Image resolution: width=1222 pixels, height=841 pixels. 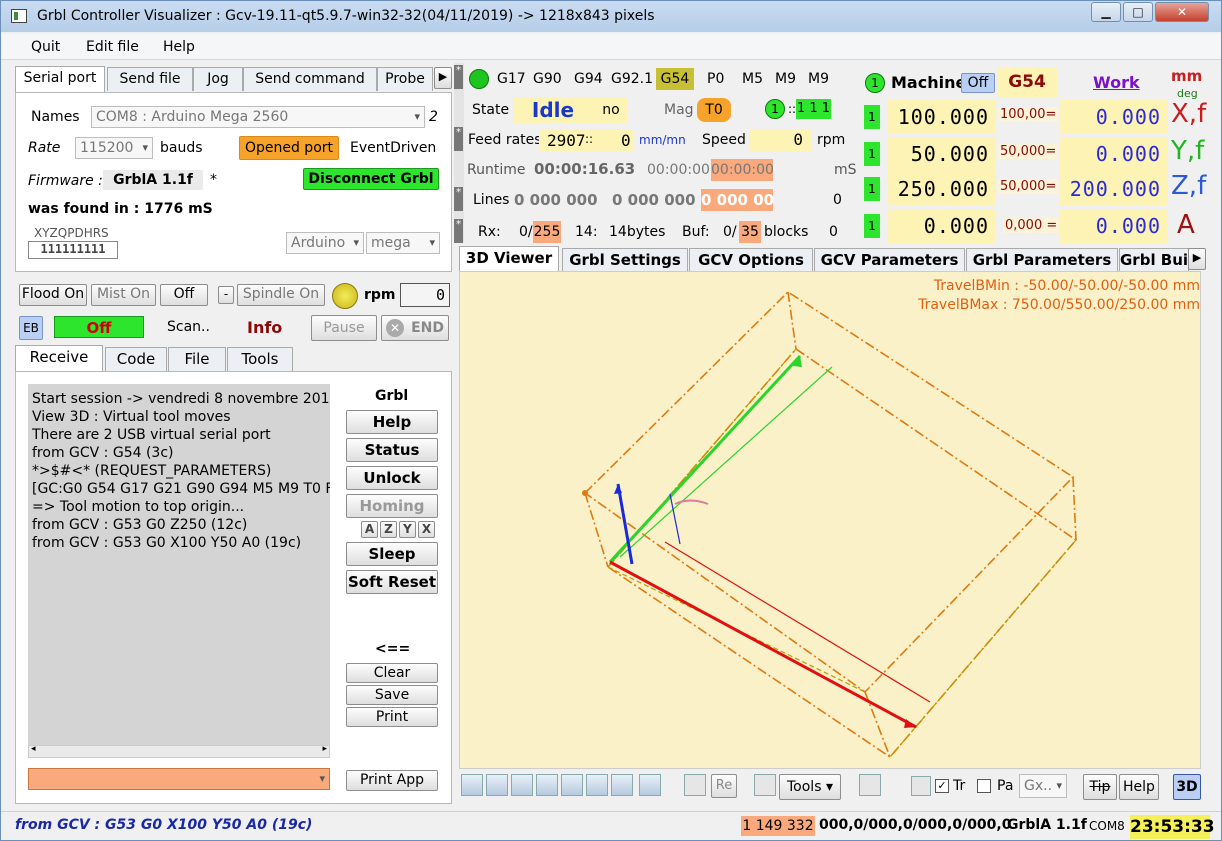 I want to click on board-variant-select: mega, so click(x=403, y=243).